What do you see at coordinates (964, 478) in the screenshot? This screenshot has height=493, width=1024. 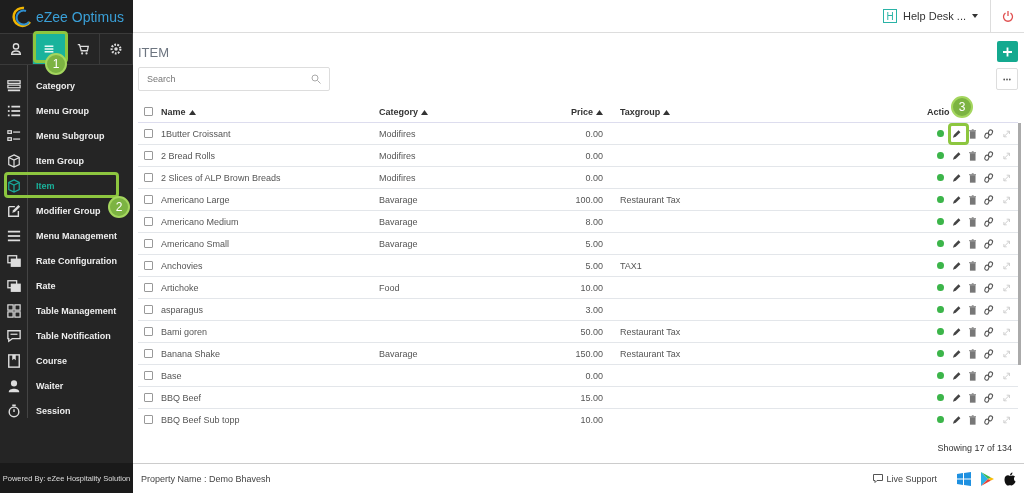 I see `windows-icon` at bounding box center [964, 478].